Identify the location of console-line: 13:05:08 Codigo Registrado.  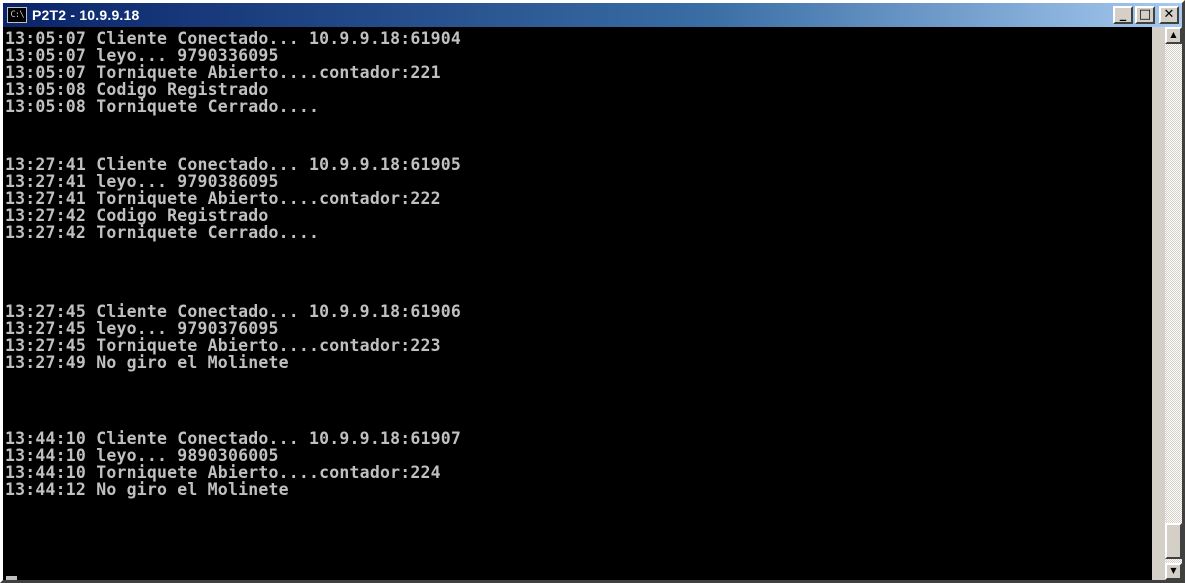
(137, 89).